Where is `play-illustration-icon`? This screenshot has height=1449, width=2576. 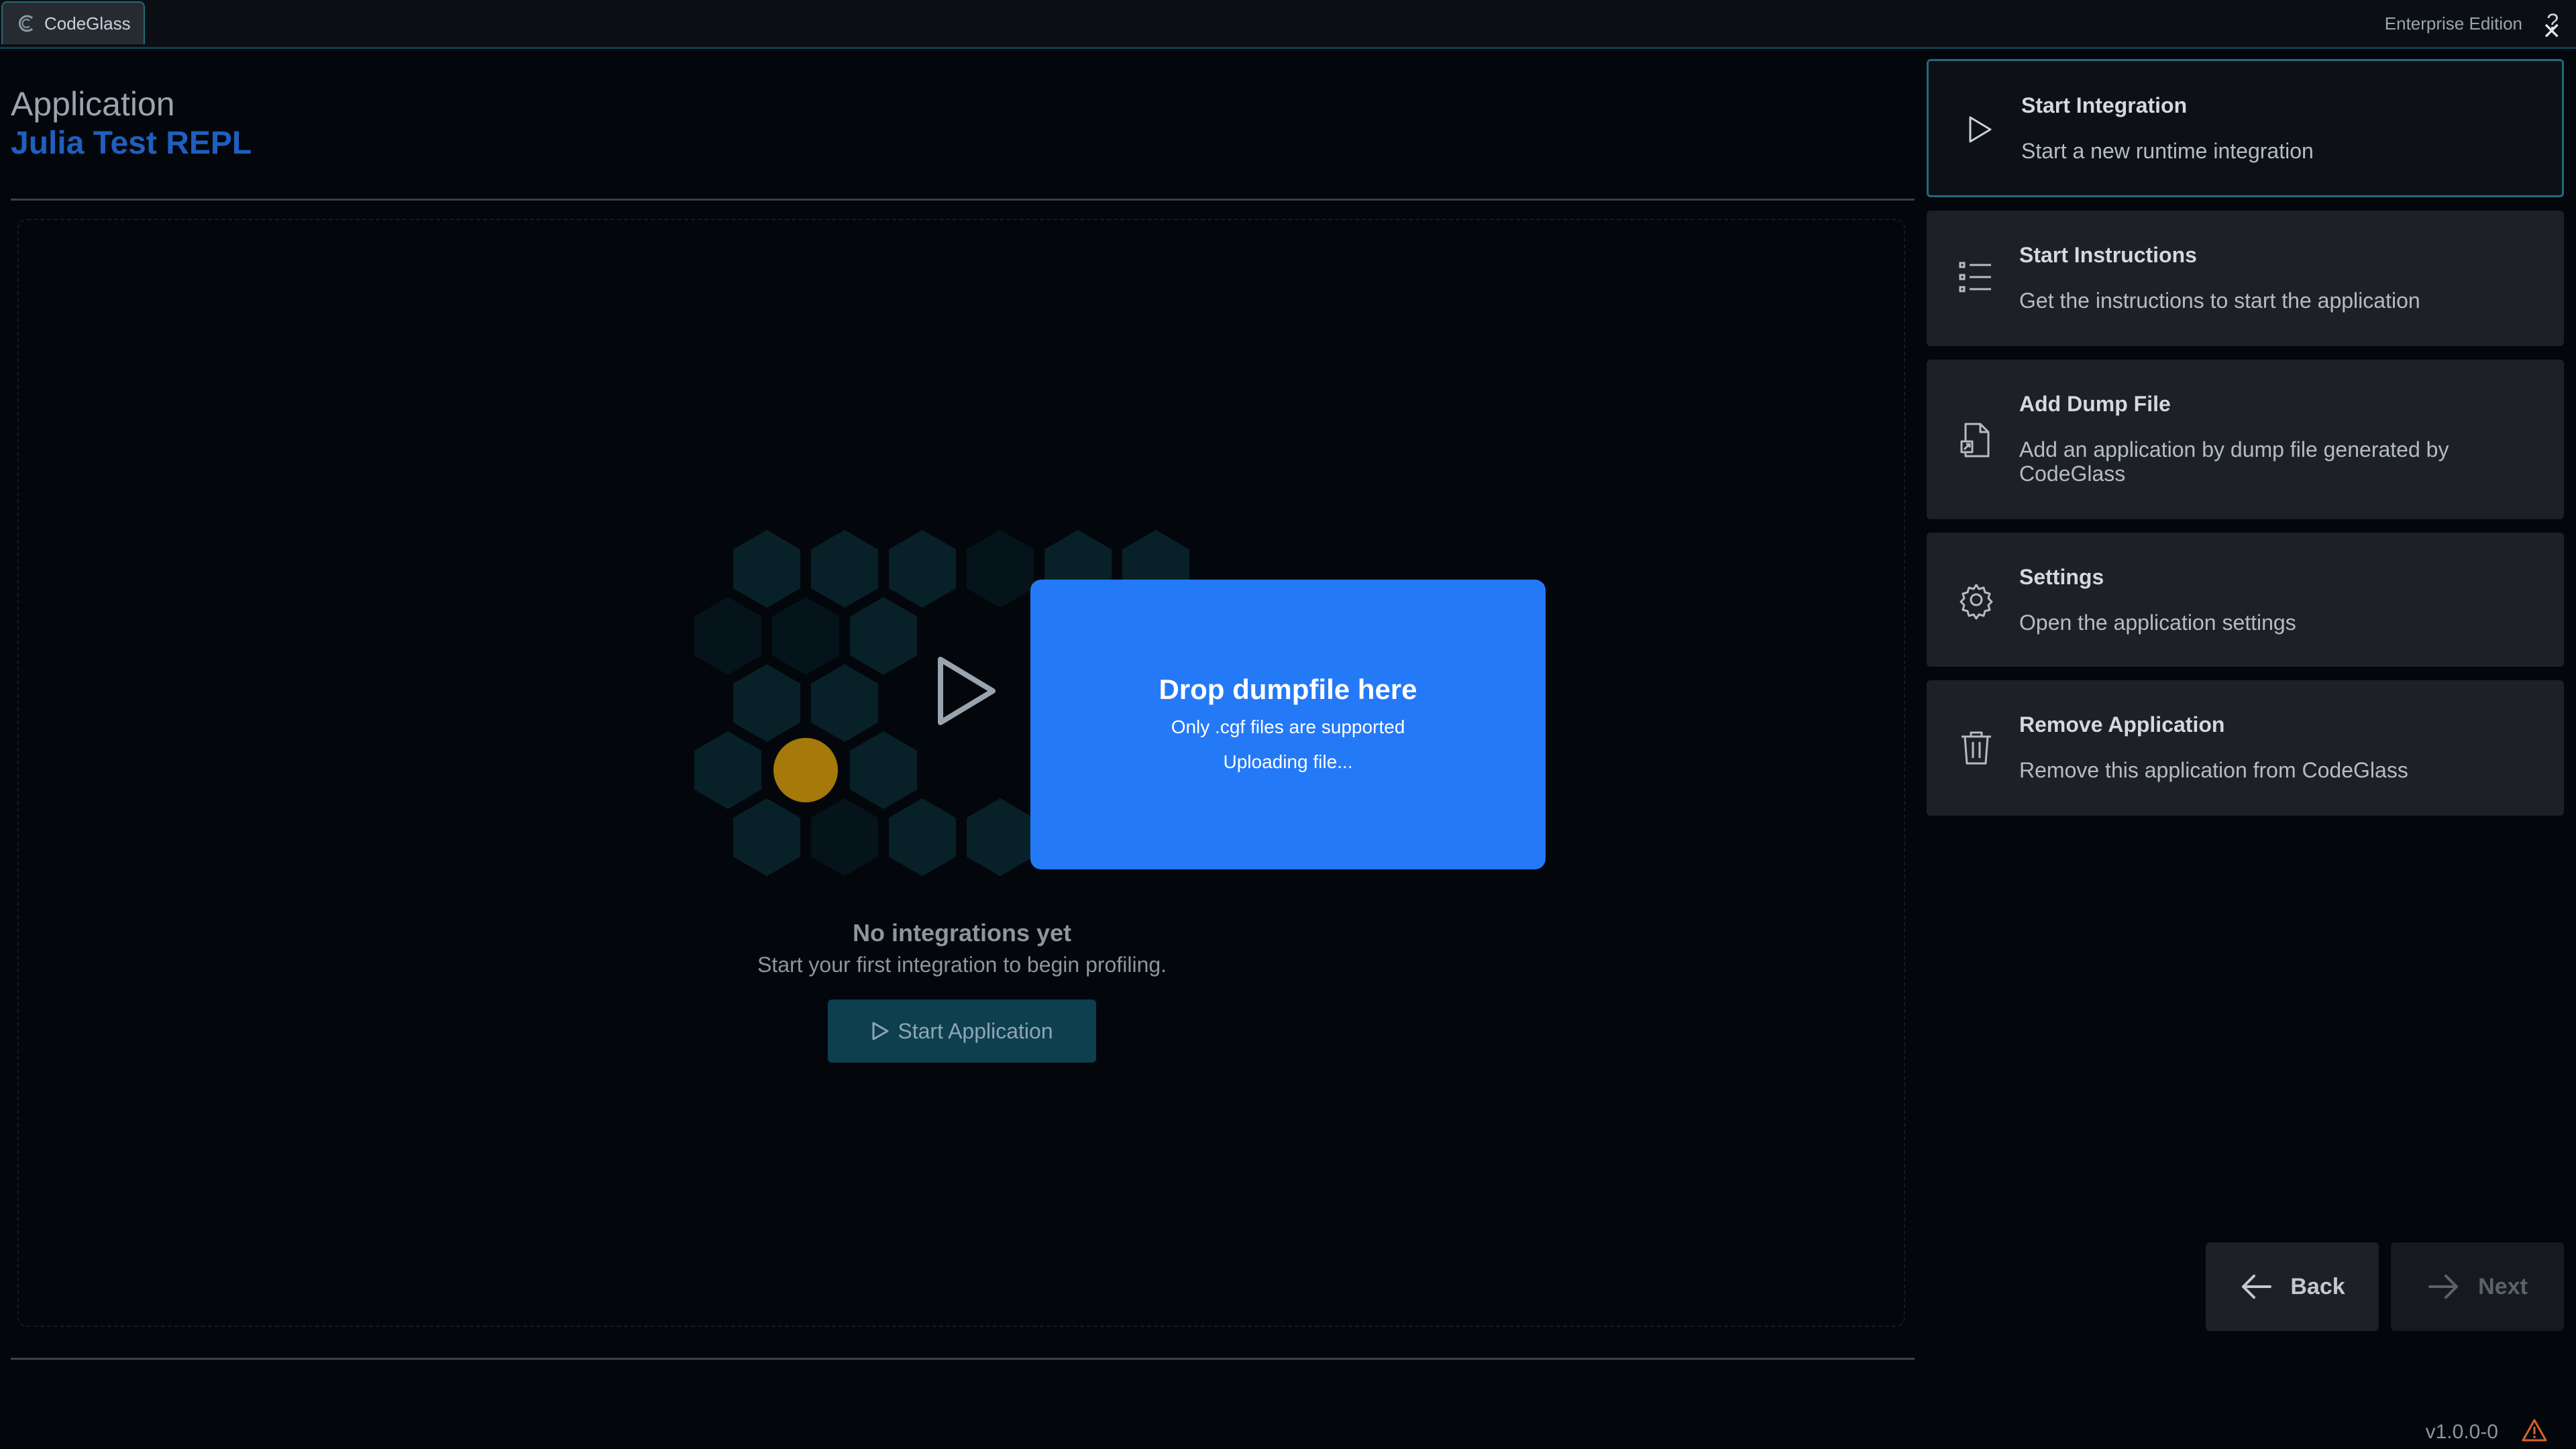 play-illustration-icon is located at coordinates (967, 691).